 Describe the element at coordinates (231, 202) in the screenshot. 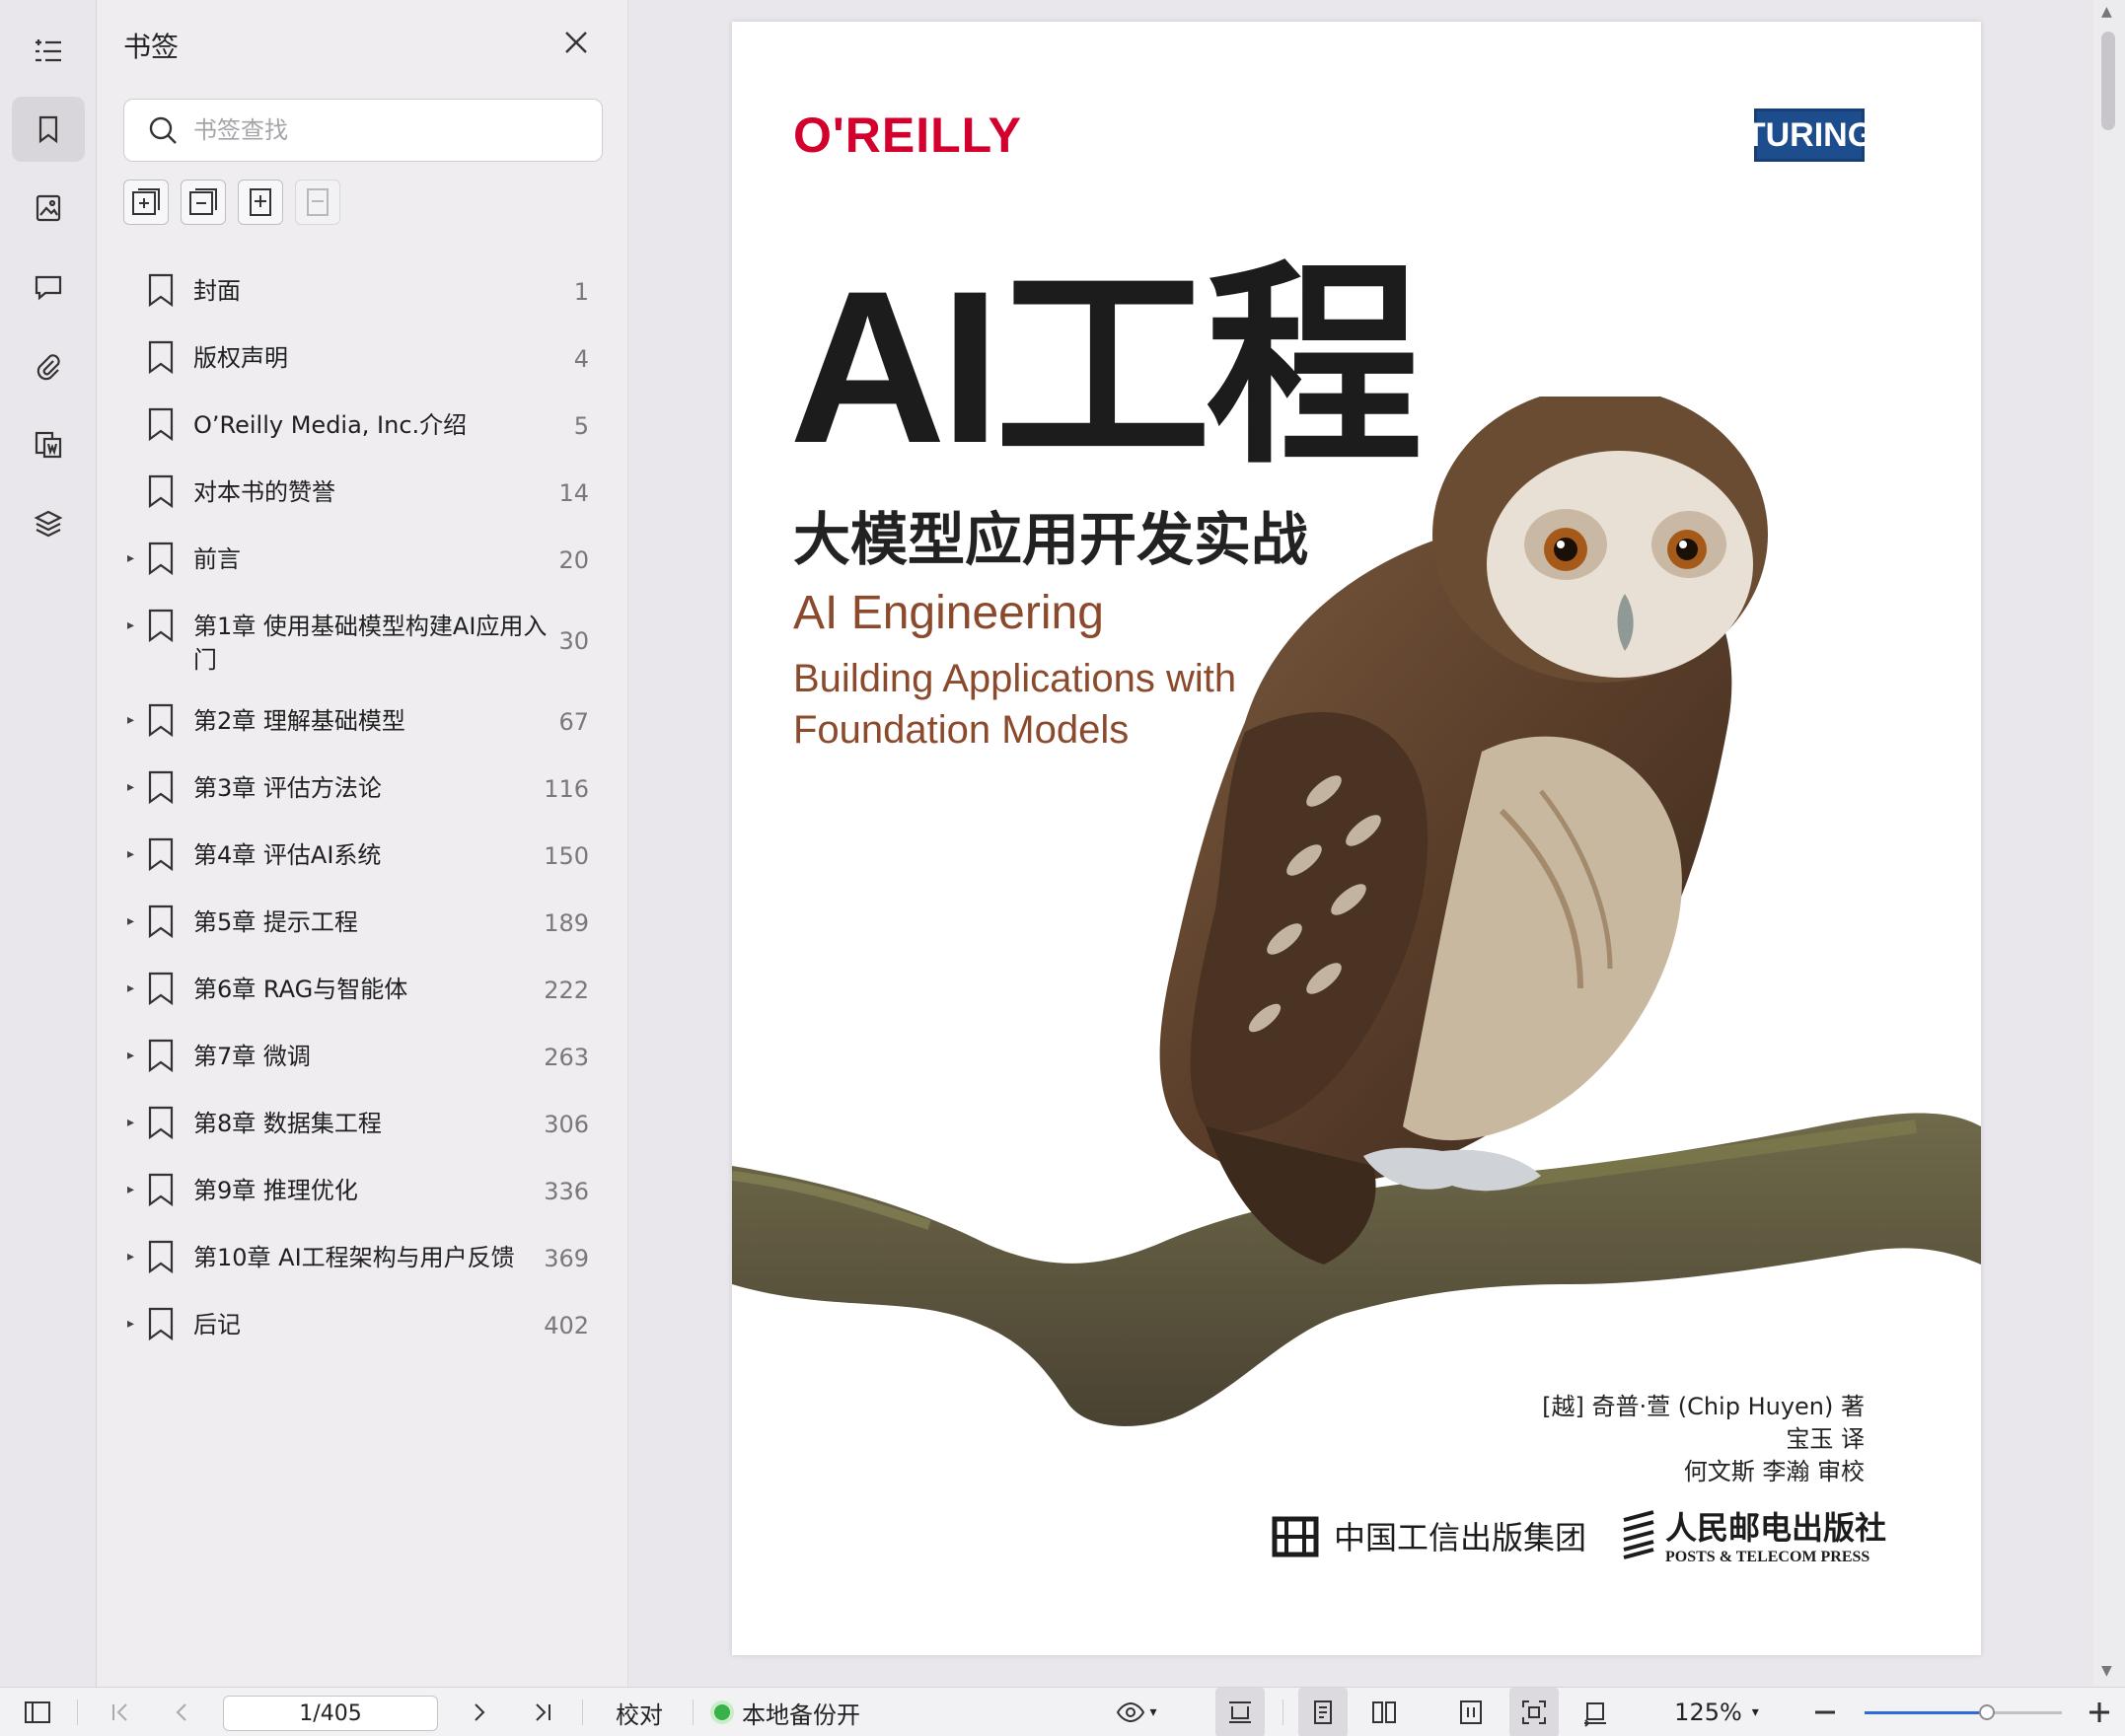

I see `bookmark-toolbar` at that location.